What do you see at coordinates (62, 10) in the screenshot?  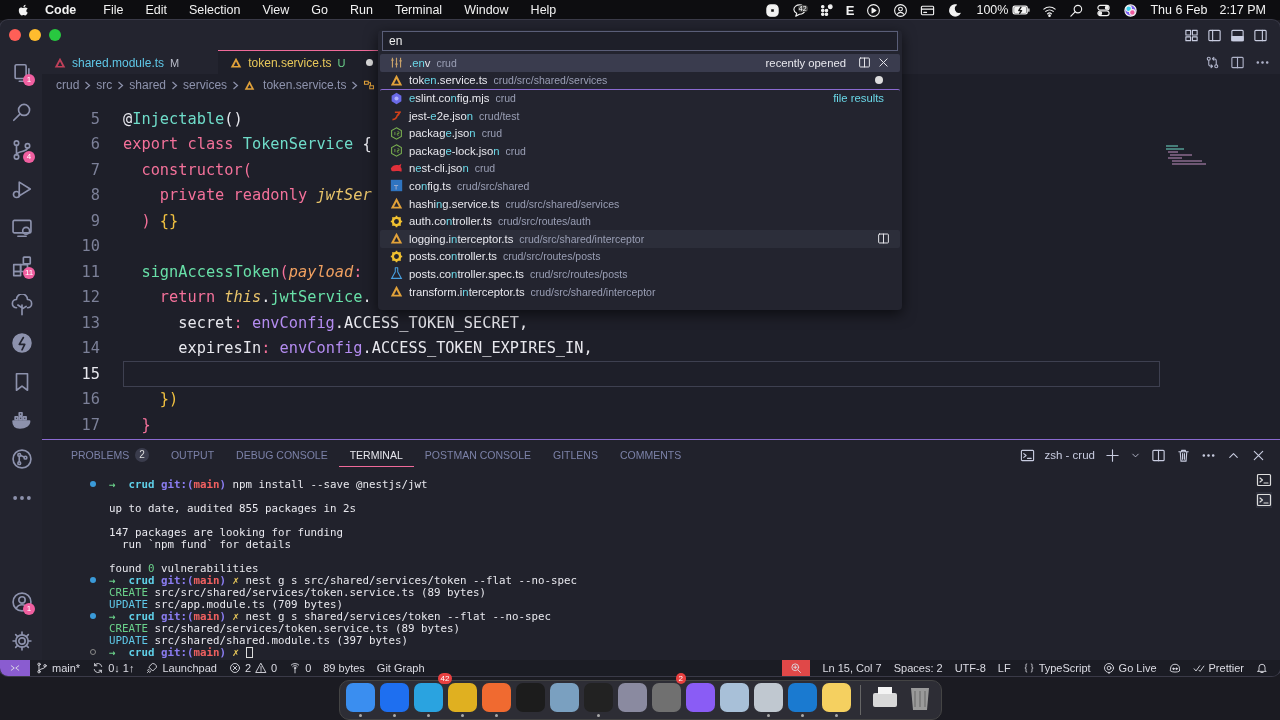 I see `app-menu: Code` at bounding box center [62, 10].